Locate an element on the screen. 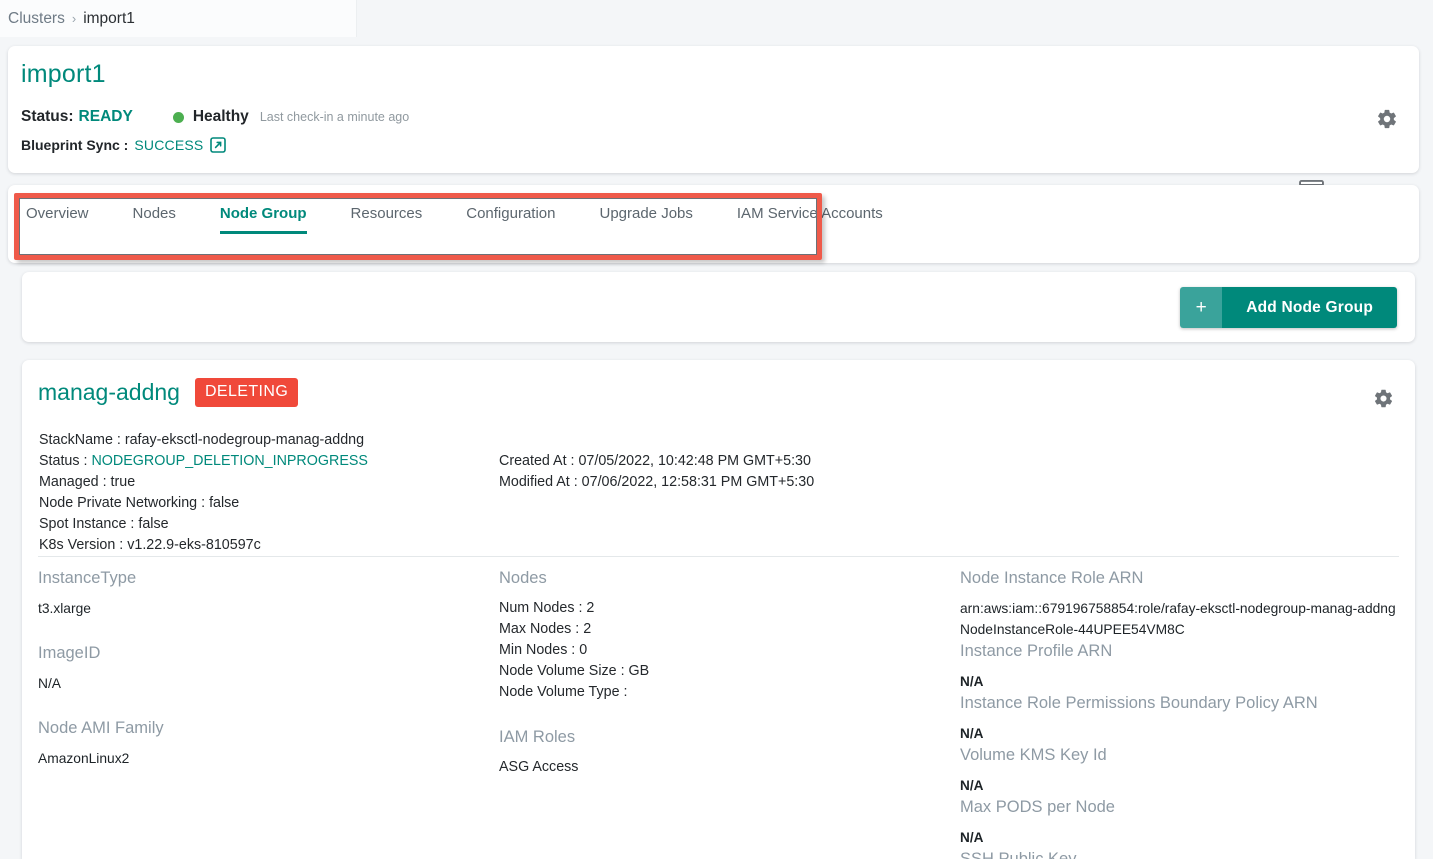  meta-k8s-version: K8s Version : v1.22.9-eks-810597c is located at coordinates (203, 545).